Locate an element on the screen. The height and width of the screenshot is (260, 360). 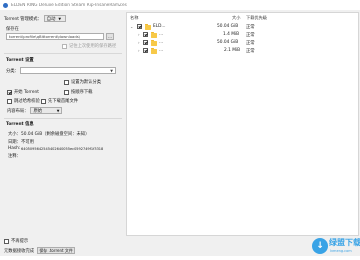
watermark-subtext: lvmeng.com is located at coordinates (341, 251).